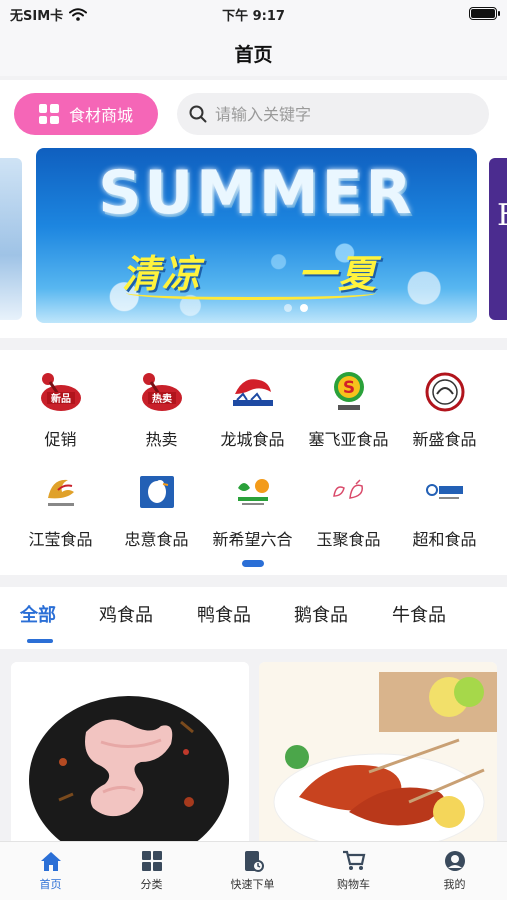 The width and height of the screenshot is (507, 900). I want to click on search-bar, so click(333, 114).